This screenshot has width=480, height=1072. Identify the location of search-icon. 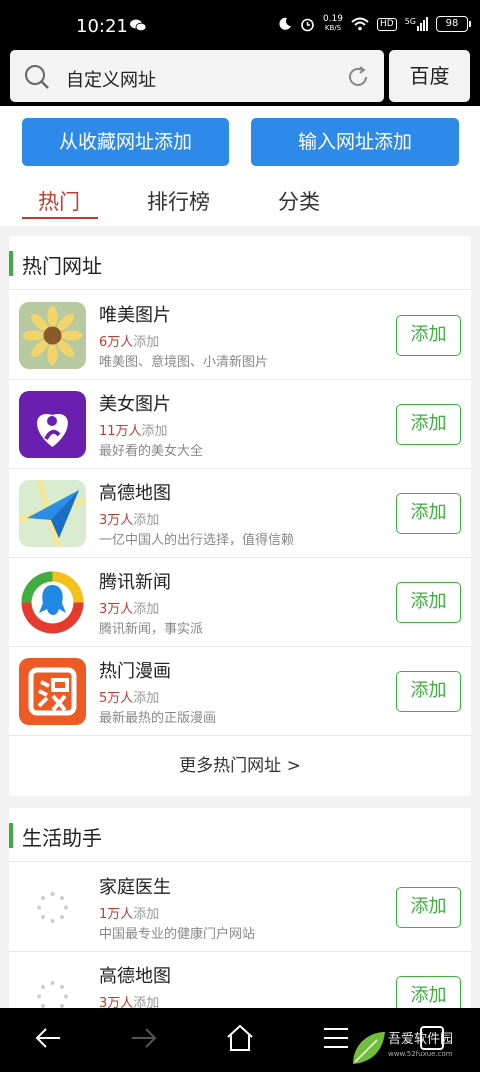
(37, 77).